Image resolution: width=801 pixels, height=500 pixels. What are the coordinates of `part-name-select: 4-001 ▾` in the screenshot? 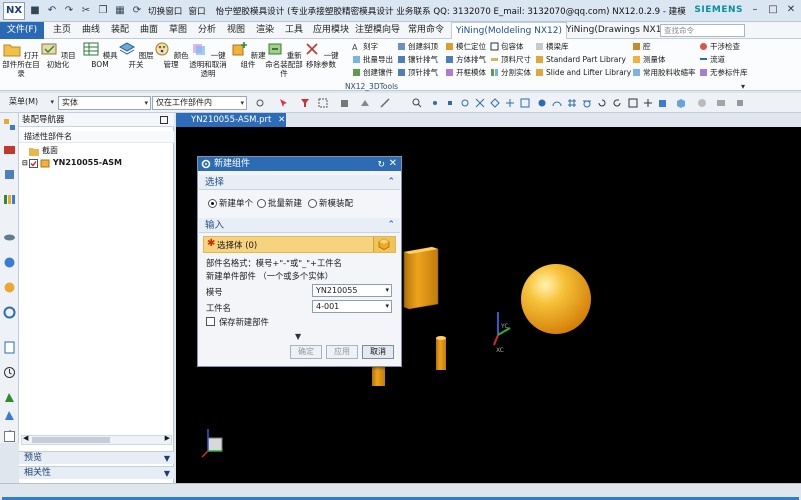 It's located at (352, 306).